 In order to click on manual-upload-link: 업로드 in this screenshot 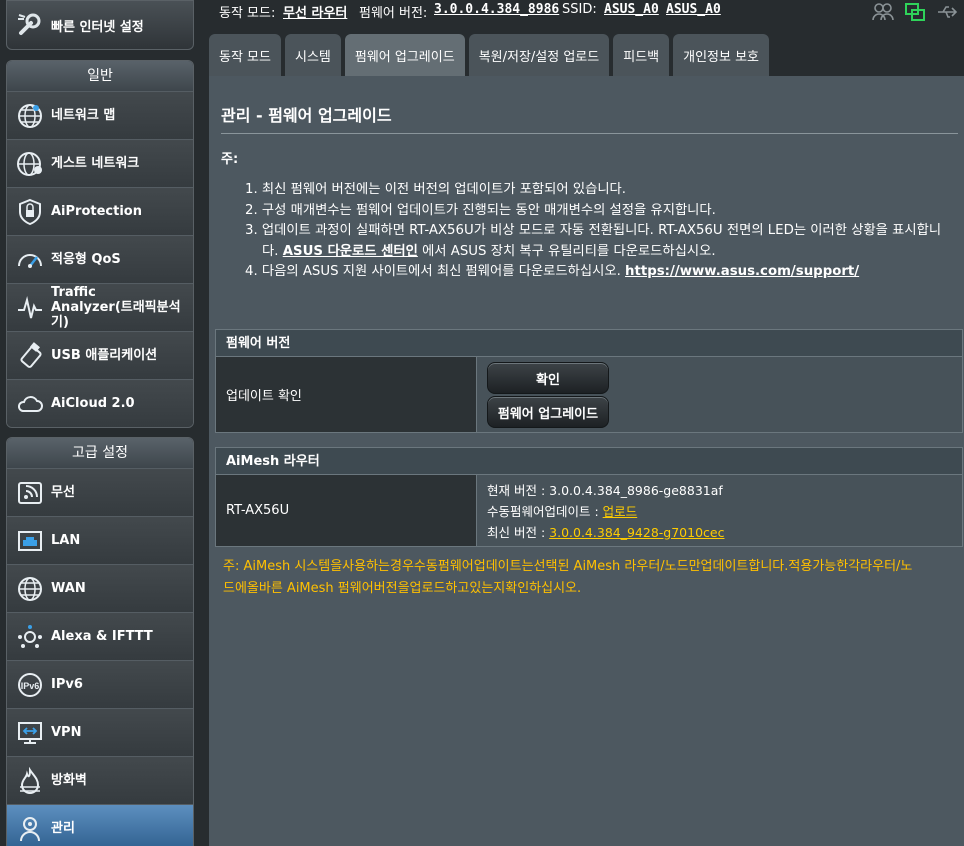, I will do `click(620, 511)`.